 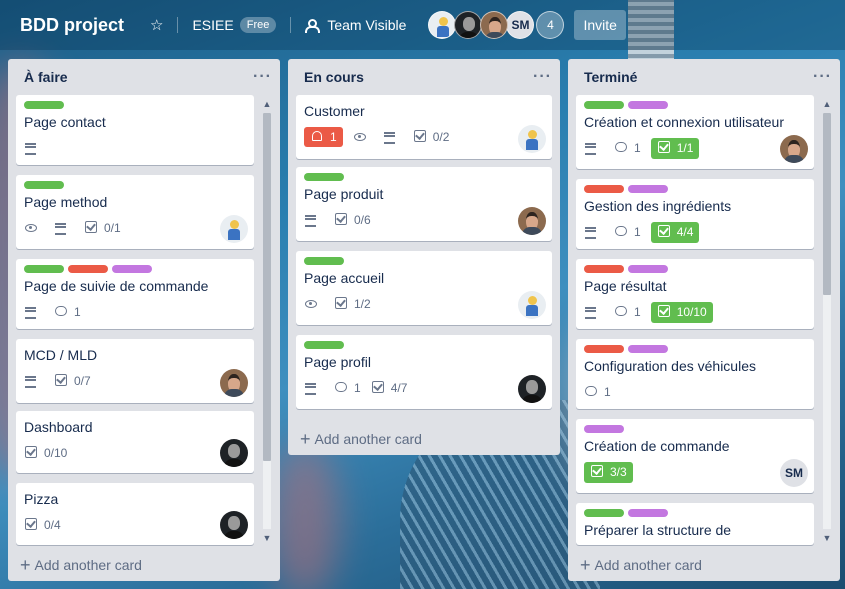 What do you see at coordinates (625, 286) in the screenshot?
I see `card-title: Page résultat` at bounding box center [625, 286].